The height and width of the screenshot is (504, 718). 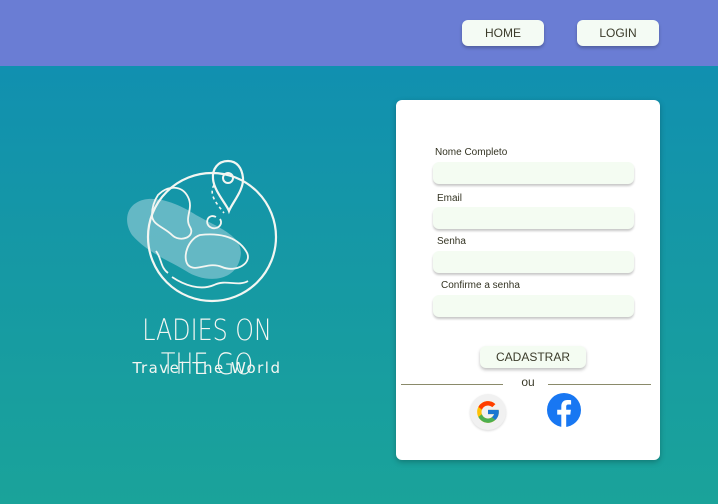 What do you see at coordinates (471, 152) in the screenshot?
I see `name-field-label: Nome Completo` at bounding box center [471, 152].